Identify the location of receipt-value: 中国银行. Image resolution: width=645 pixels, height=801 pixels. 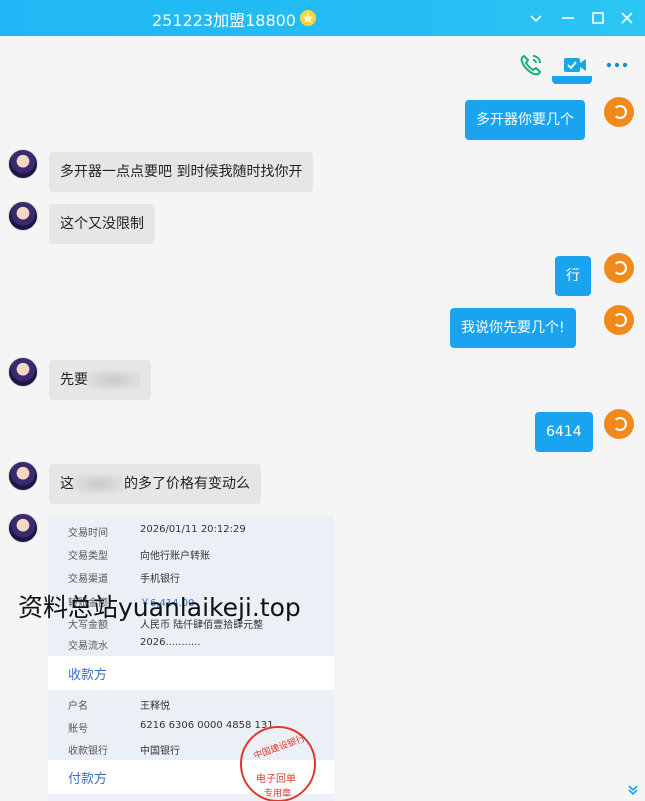
(160, 751).